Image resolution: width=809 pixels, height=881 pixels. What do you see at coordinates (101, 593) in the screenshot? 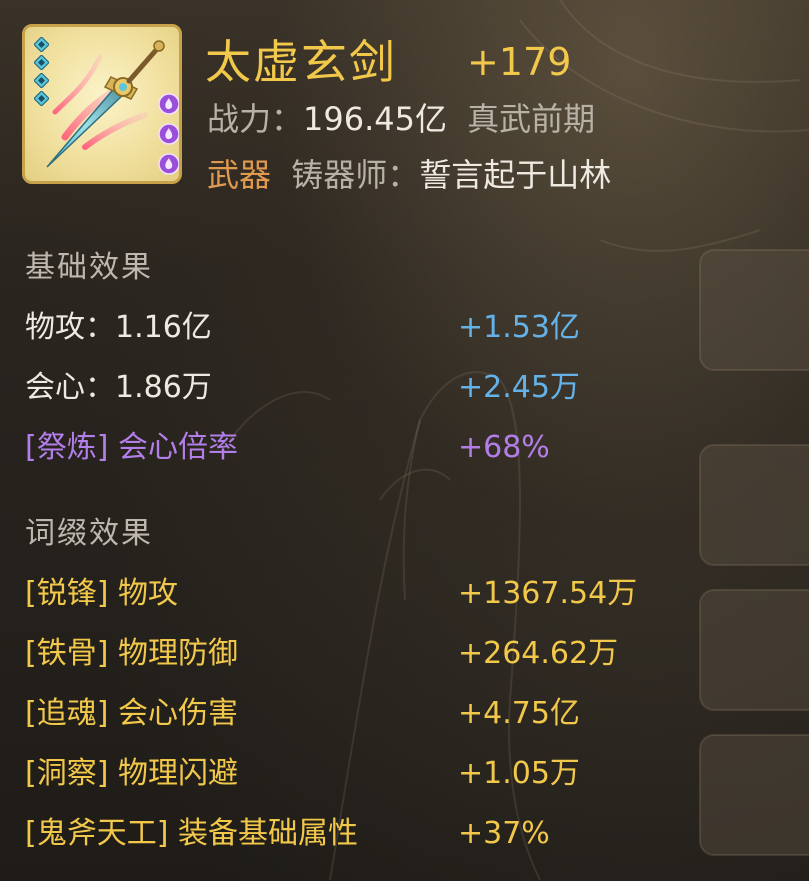
I see `affix-label: [锐锋] 物攻` at bounding box center [101, 593].